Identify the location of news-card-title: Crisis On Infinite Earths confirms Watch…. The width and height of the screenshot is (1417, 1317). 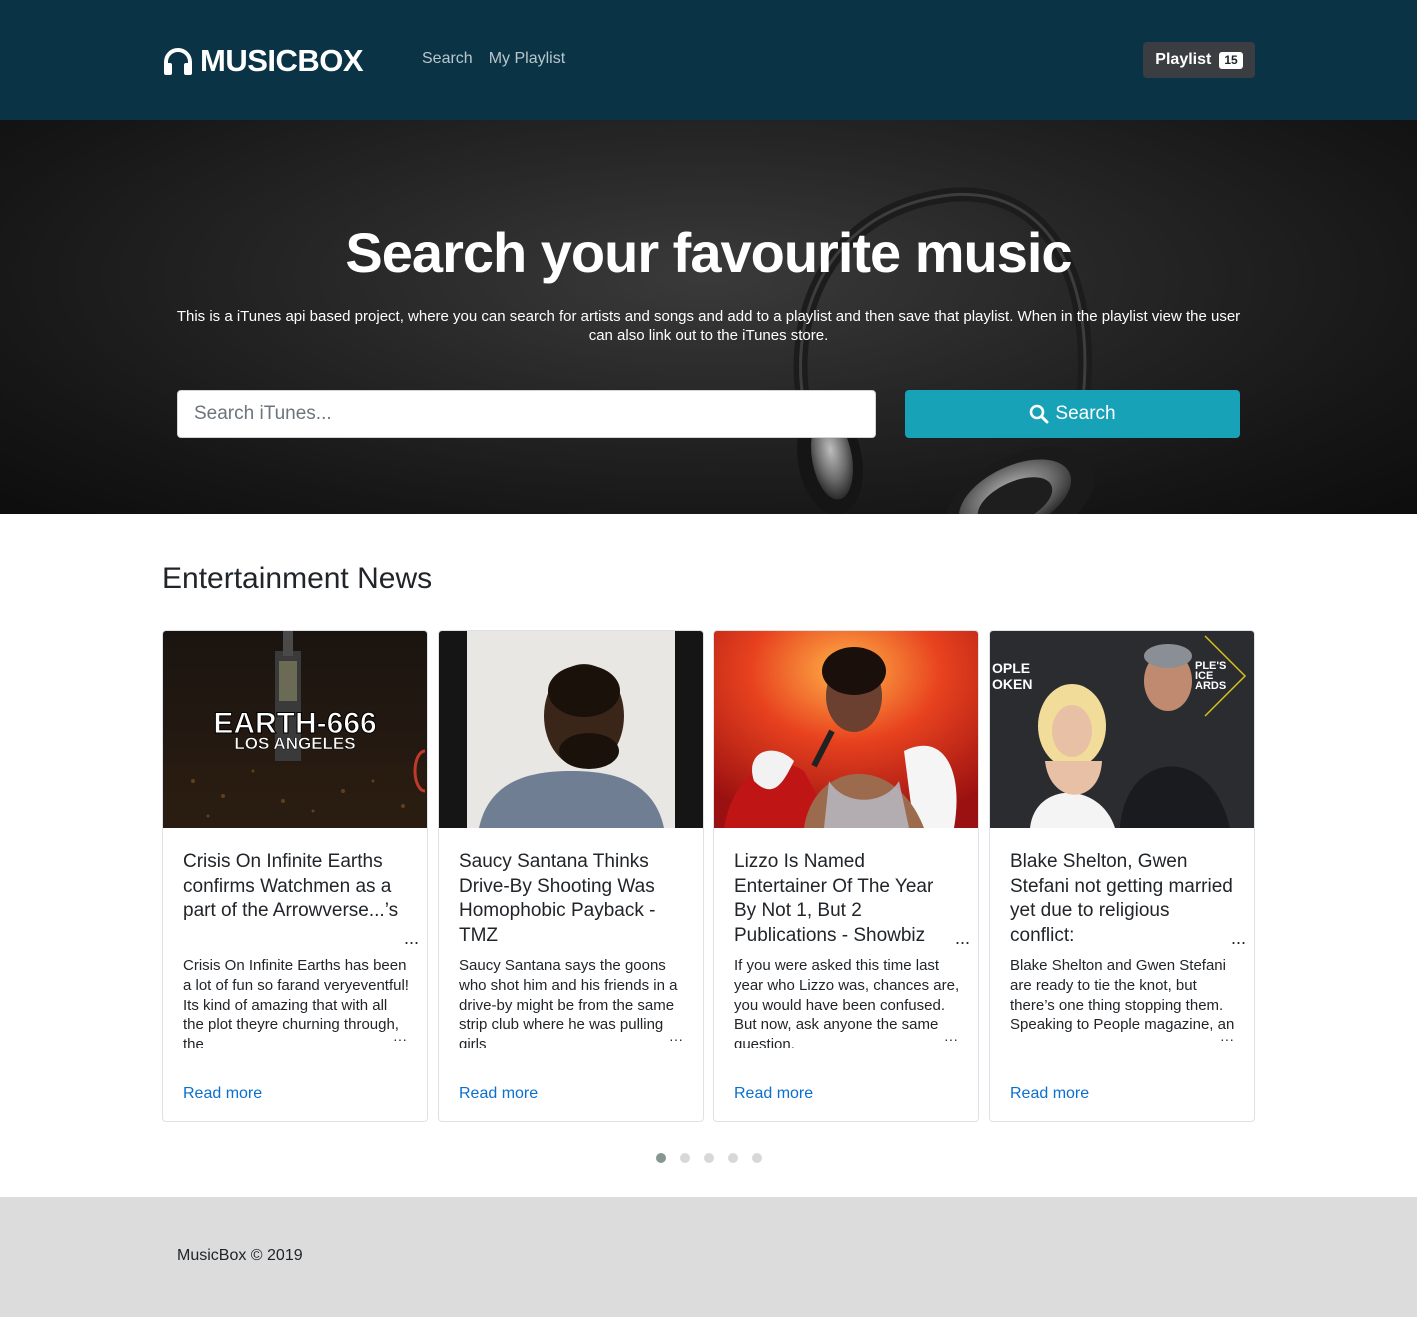
(291, 886).